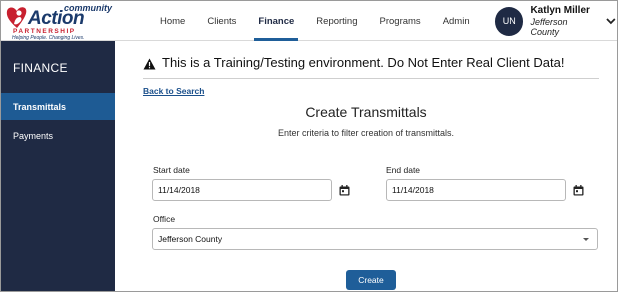  I want to click on sidebar-item-payments: Payments, so click(58, 135).